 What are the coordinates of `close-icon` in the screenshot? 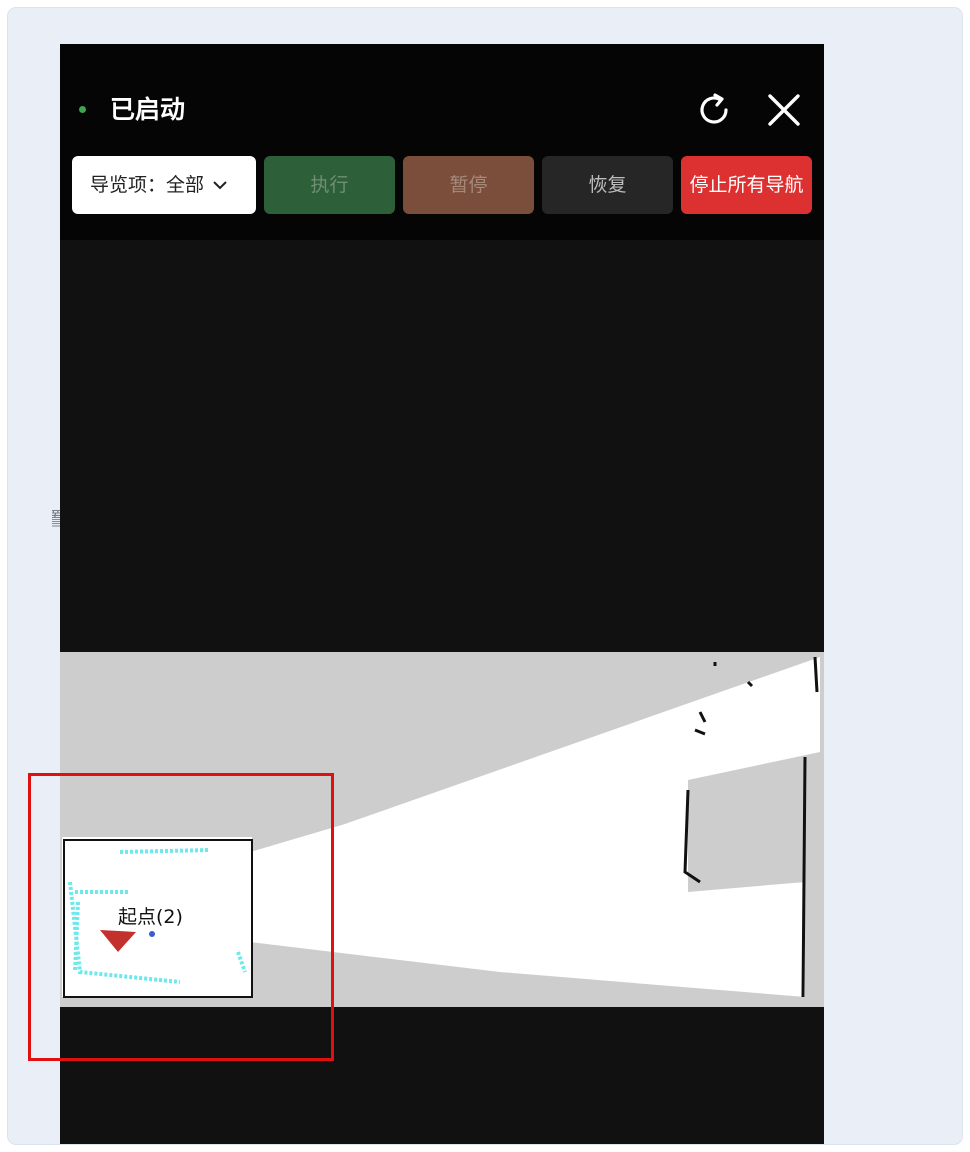 It's located at (784, 110).